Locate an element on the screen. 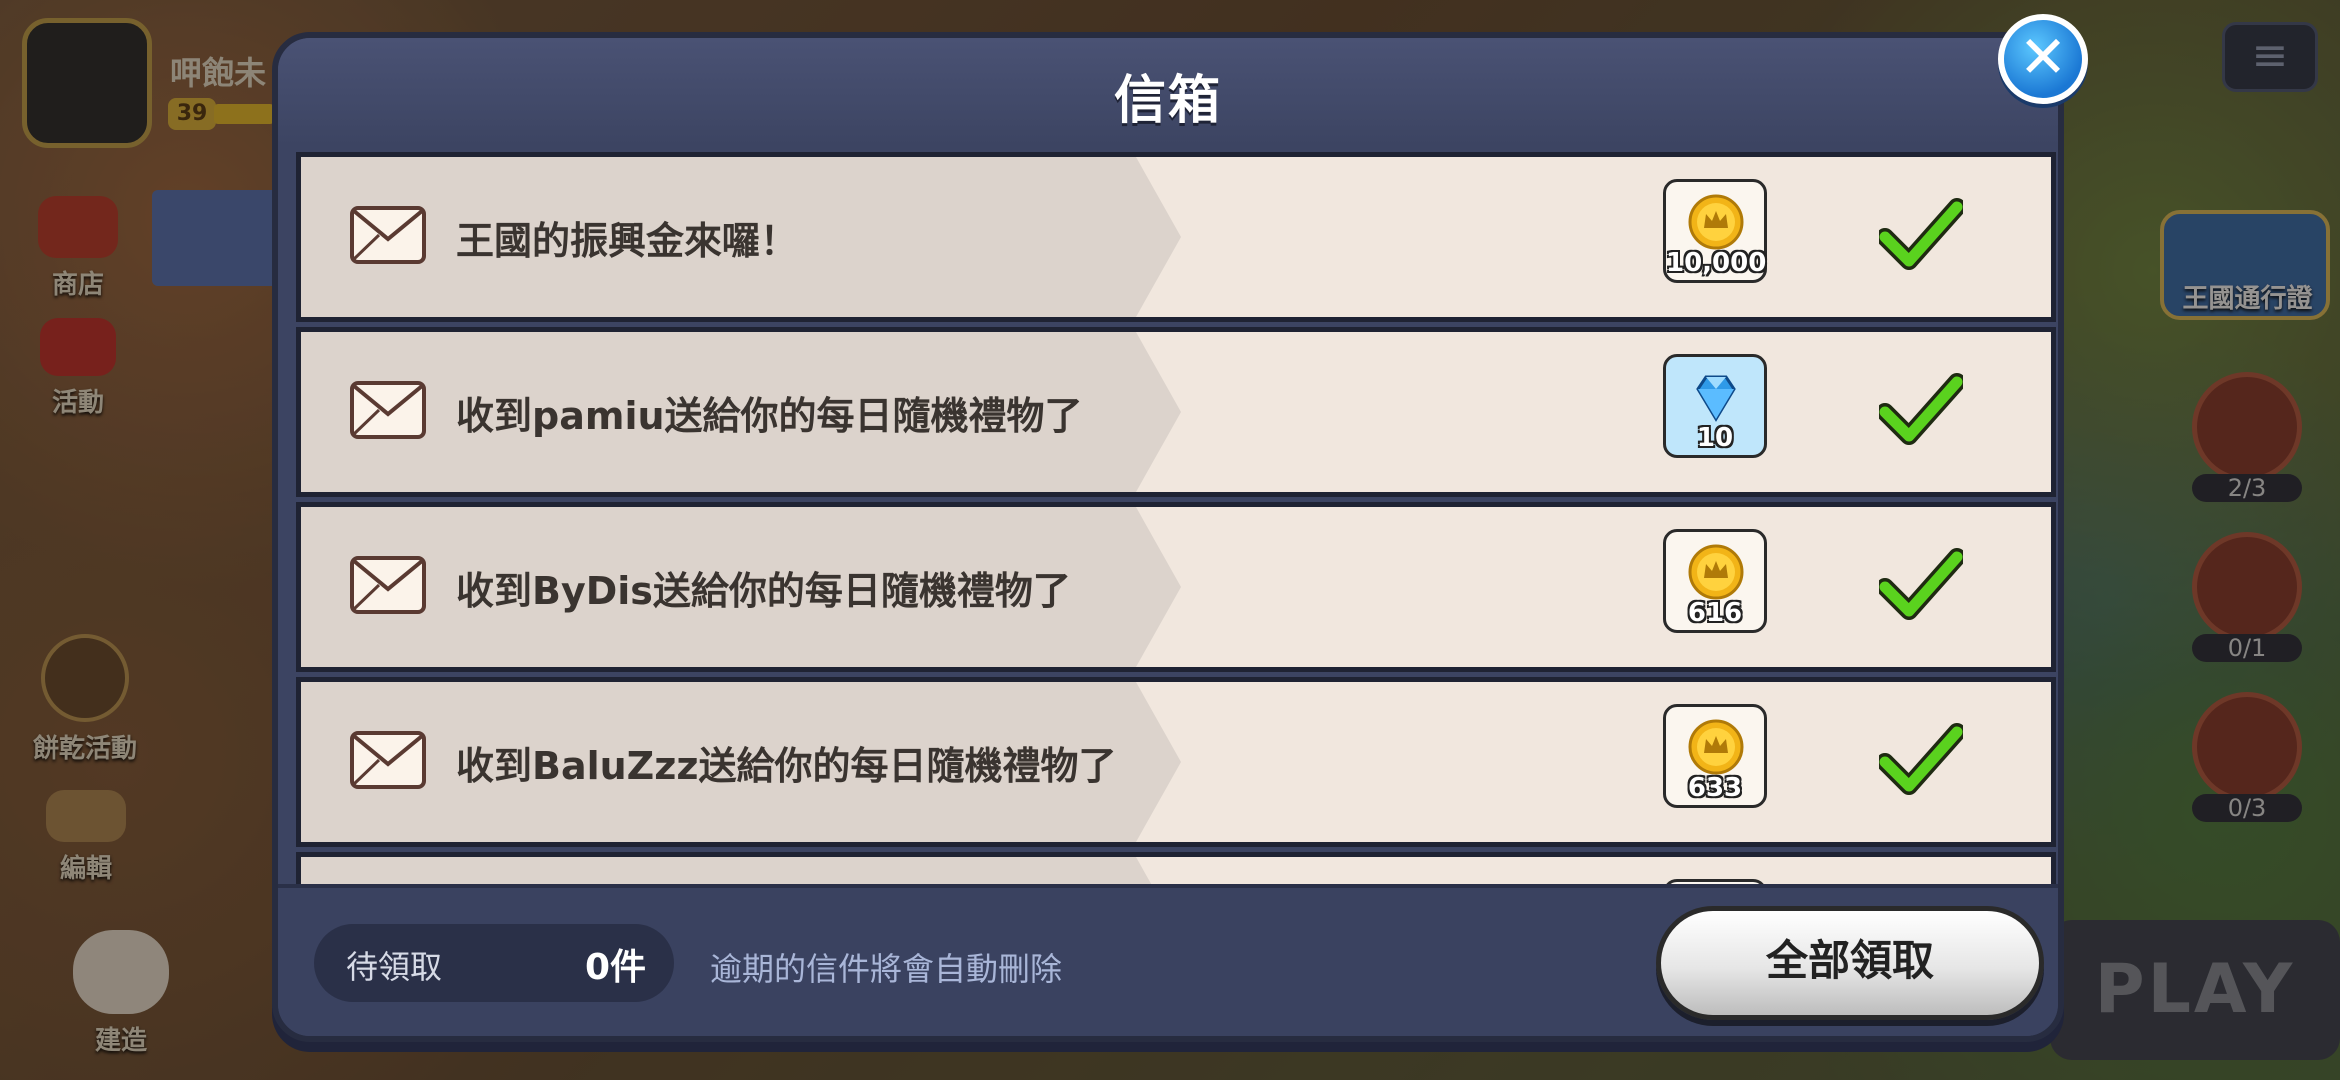 Image resolution: width=2340 pixels, height=1080 pixels. reward-tile: 633 is located at coordinates (1715, 756).